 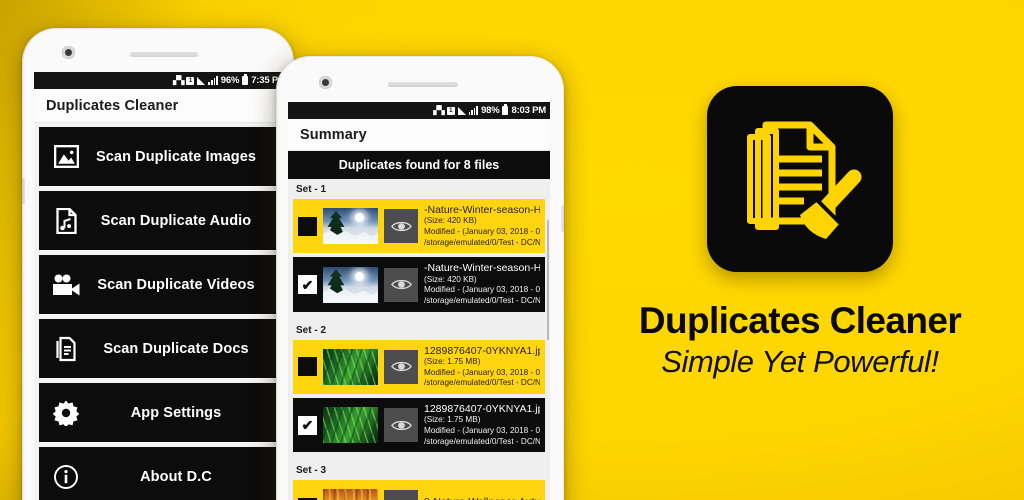 What do you see at coordinates (176, 284) in the screenshot?
I see `menu-item-label: Scan Duplicate Videos` at bounding box center [176, 284].